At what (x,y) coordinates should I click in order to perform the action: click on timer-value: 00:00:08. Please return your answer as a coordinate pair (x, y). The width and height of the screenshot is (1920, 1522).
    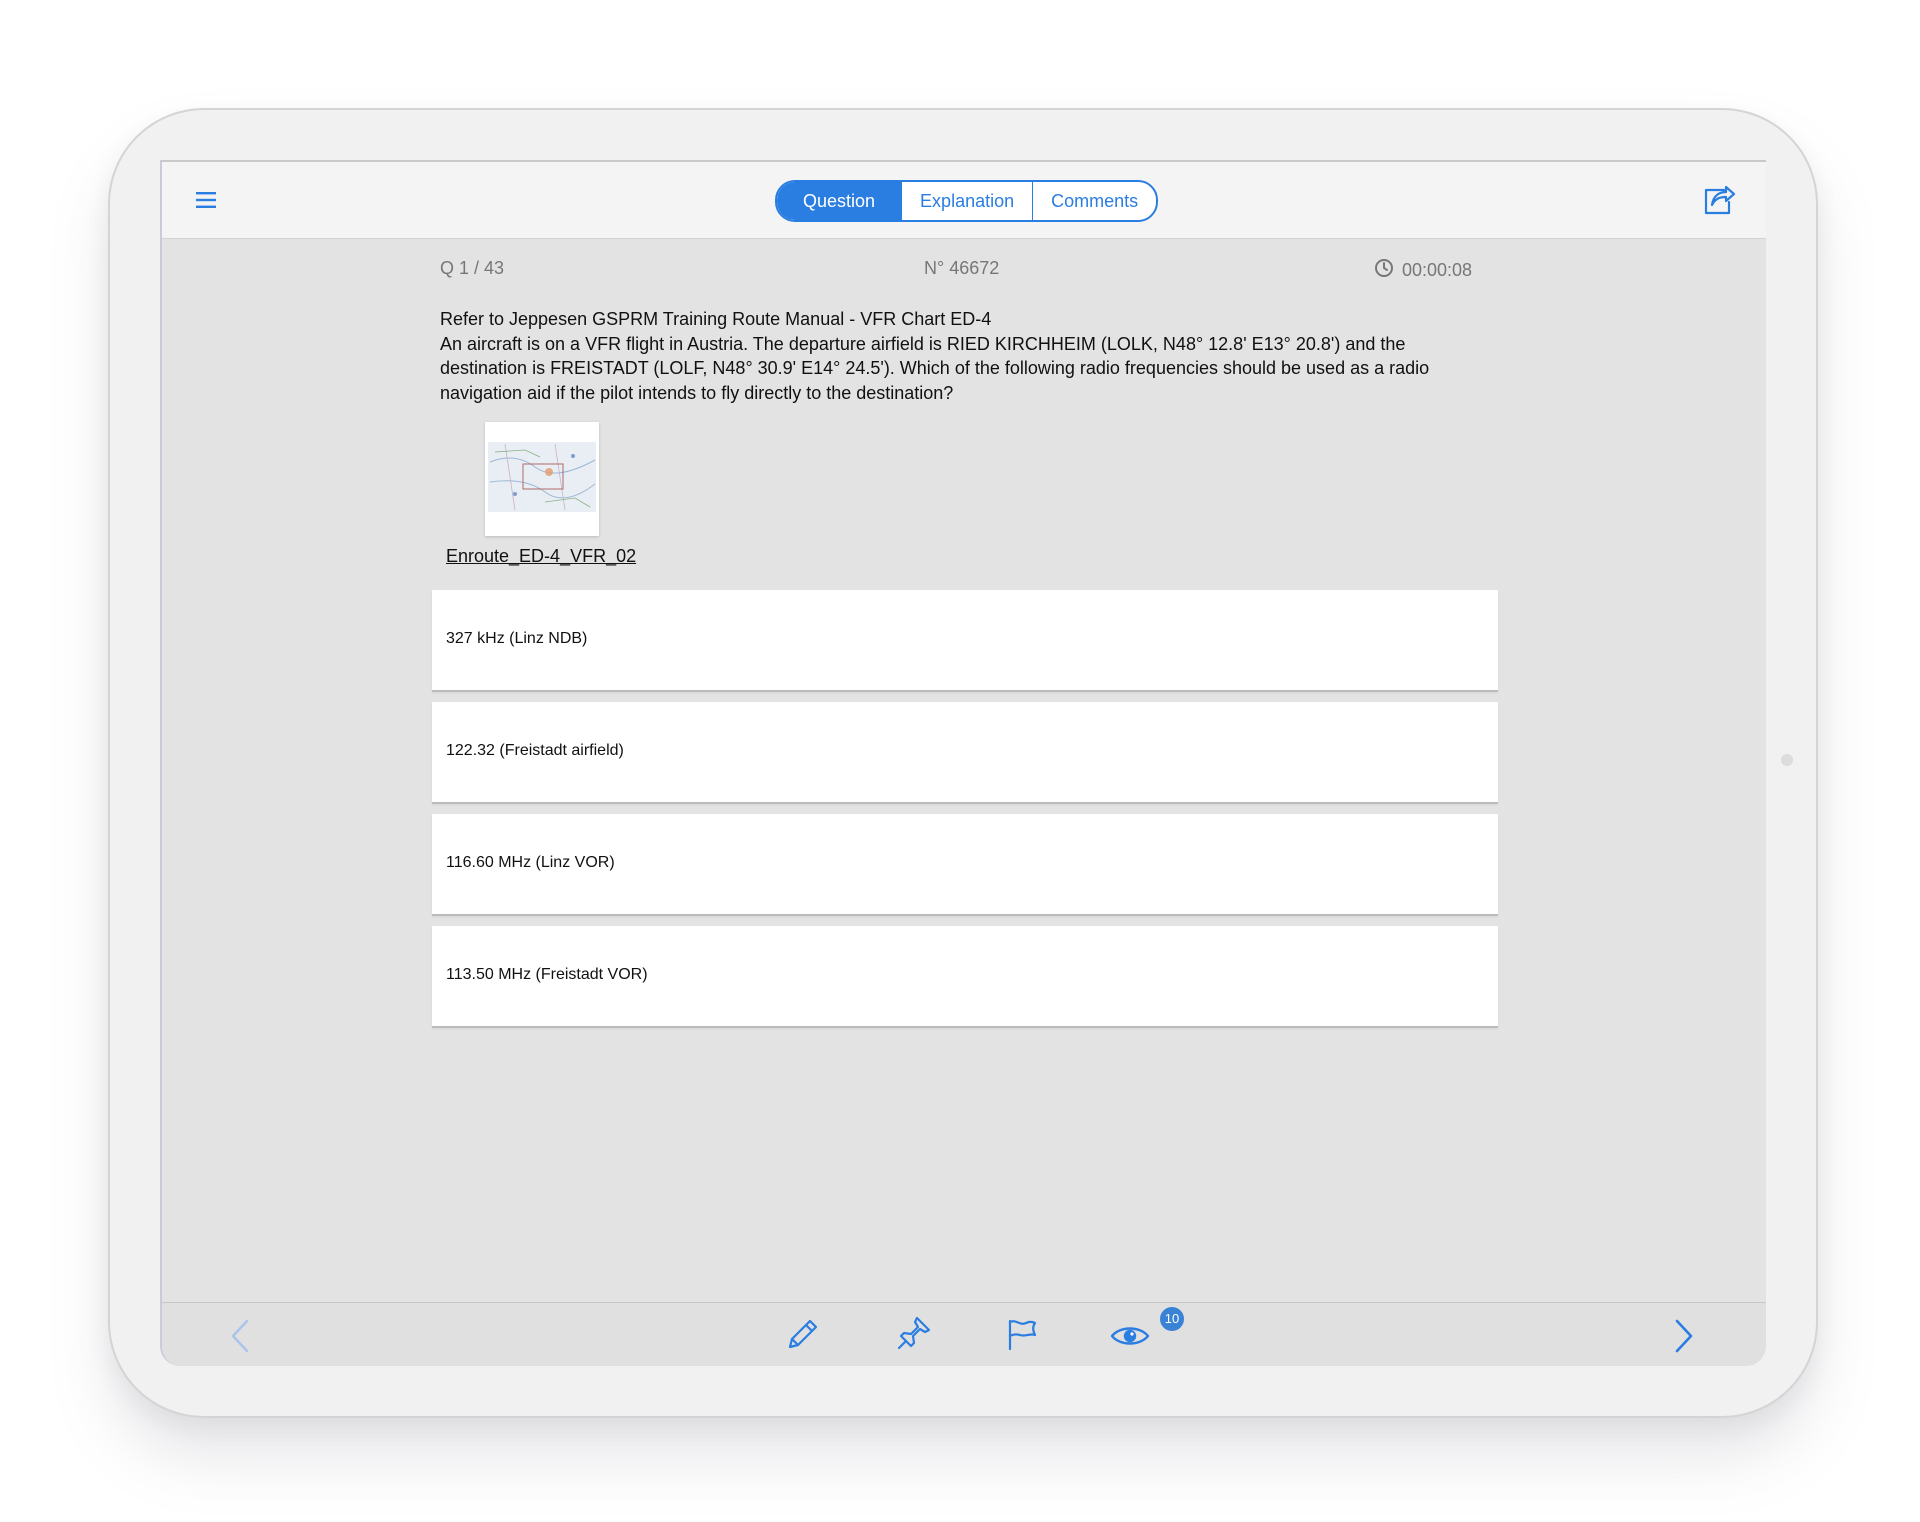
    Looking at the image, I should click on (1437, 270).